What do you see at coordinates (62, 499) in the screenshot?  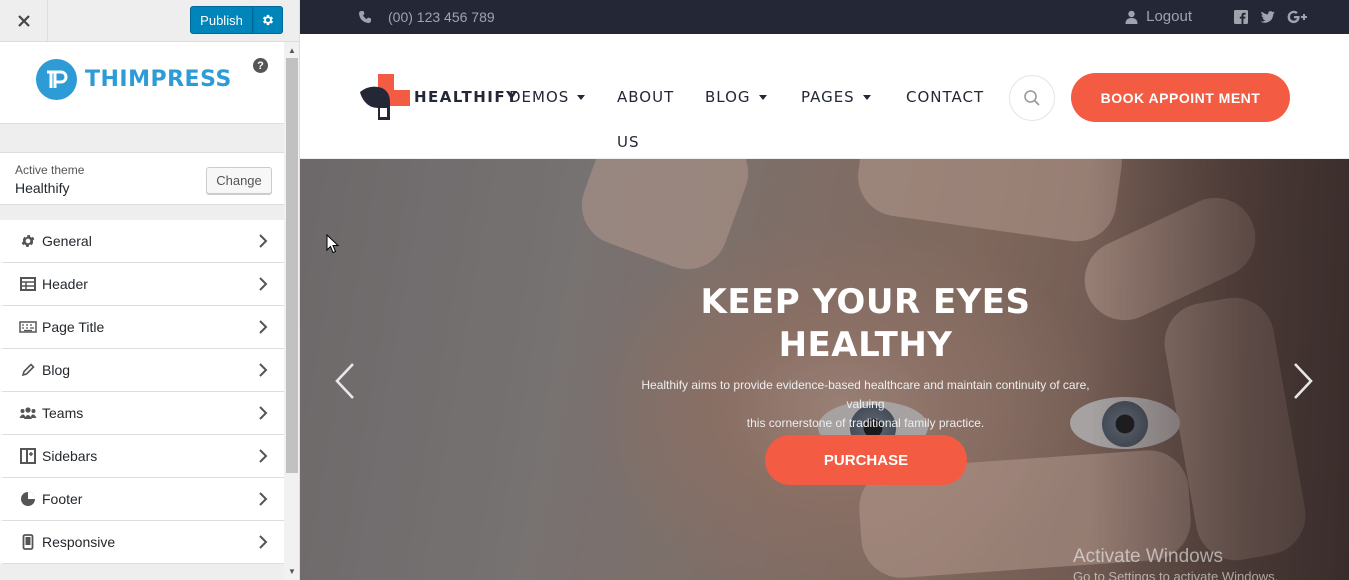 I see `section-label: Footer` at bounding box center [62, 499].